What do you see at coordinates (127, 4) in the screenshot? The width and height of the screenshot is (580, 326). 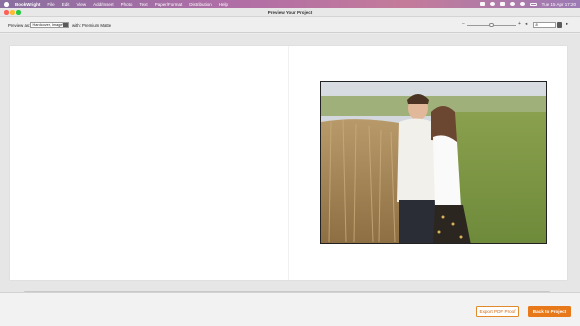 I see `menu-photo: Photo` at bounding box center [127, 4].